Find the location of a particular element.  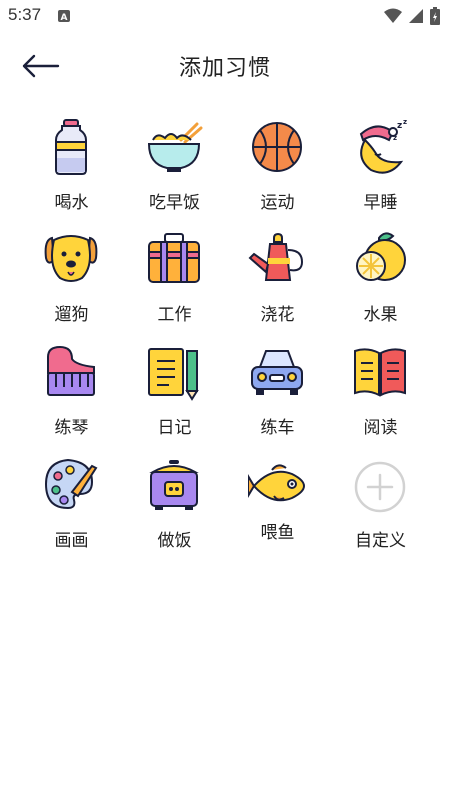

habit-label: 工作 is located at coordinates (174, 315).